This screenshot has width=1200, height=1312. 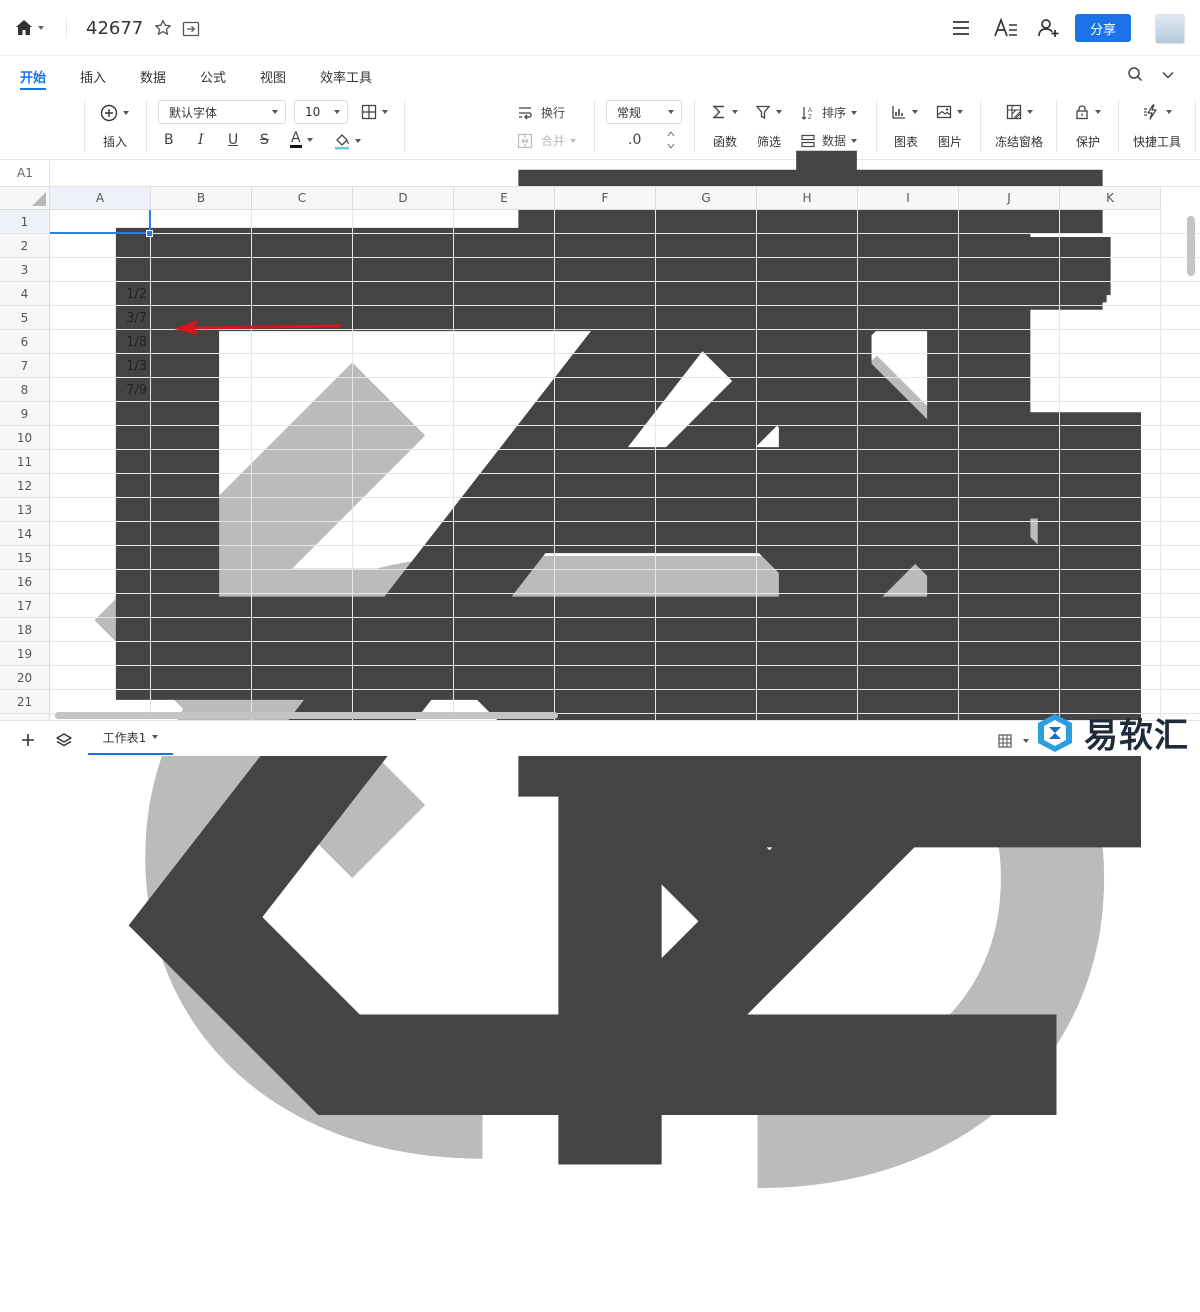 What do you see at coordinates (33, 76) in the screenshot?
I see `tab-start: 开始` at bounding box center [33, 76].